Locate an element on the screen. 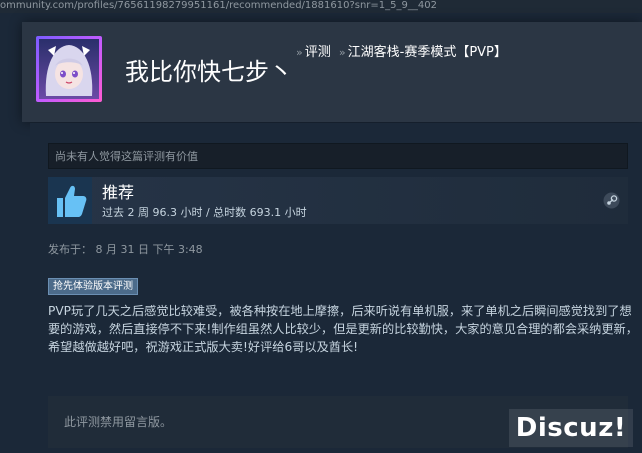  breadcrumb-game-link: 江湖客栈-赛季模式【PVP】 is located at coordinates (427, 52).